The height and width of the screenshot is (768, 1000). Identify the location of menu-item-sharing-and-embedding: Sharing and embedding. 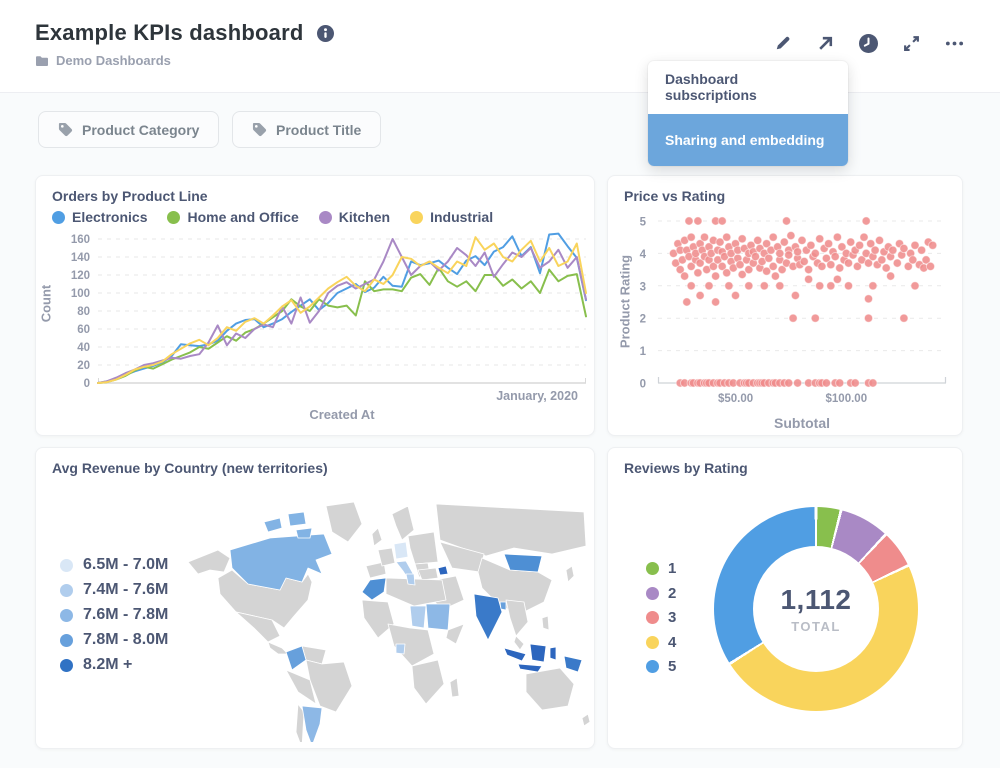
(748, 139).